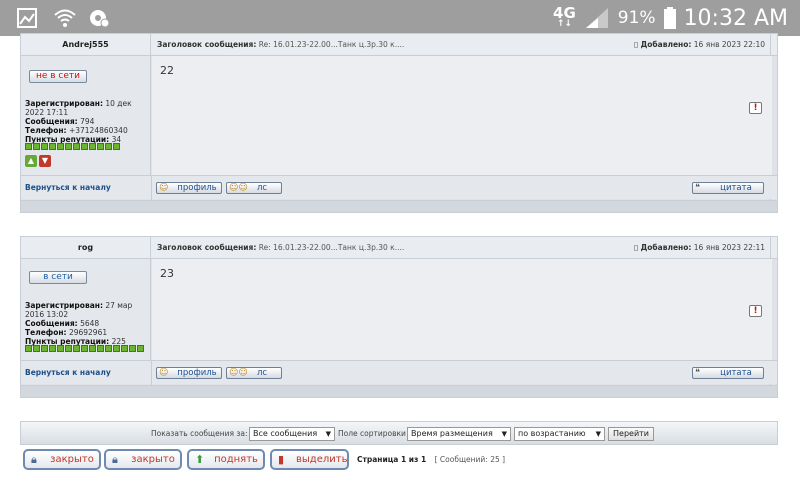 The image size is (800, 480). Describe the element at coordinates (431, 459) in the screenshot. I see `pagination-info: Страница 1 из 1 [ Сообщений: 25 ]` at that location.